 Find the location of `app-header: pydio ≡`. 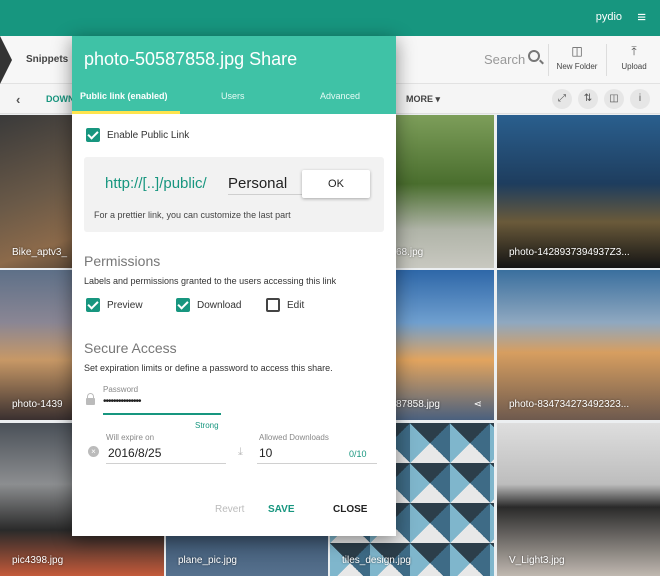

app-header: pydio ≡ is located at coordinates (330, 18).